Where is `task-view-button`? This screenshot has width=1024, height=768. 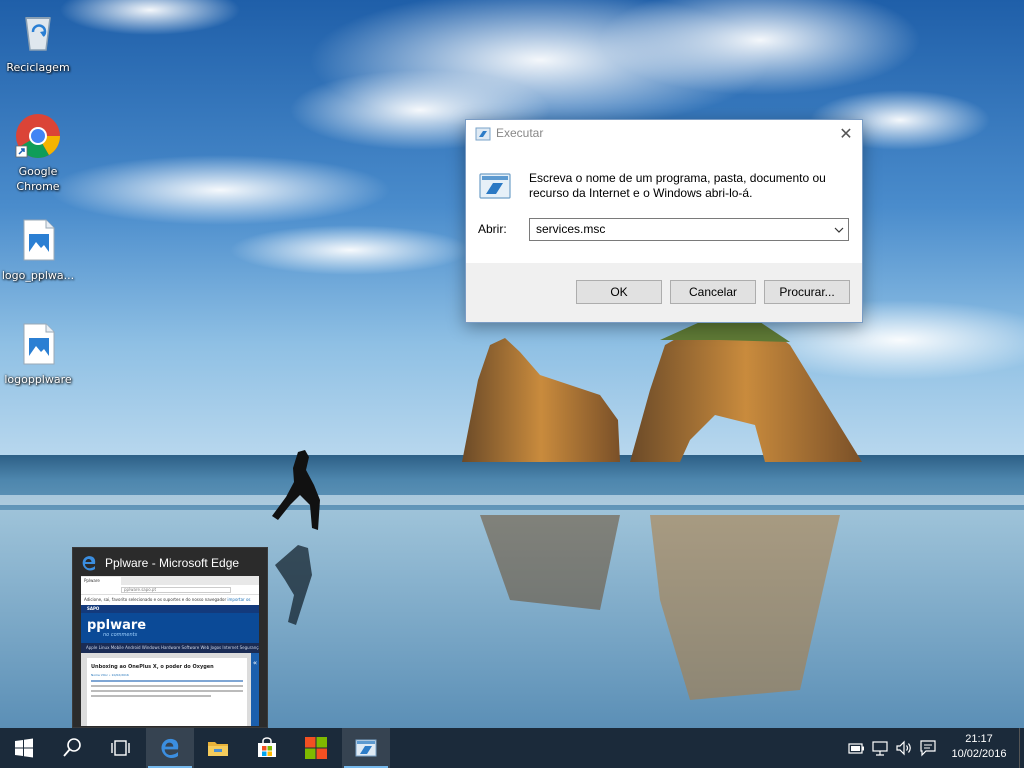
task-view-button is located at coordinates (120, 748).